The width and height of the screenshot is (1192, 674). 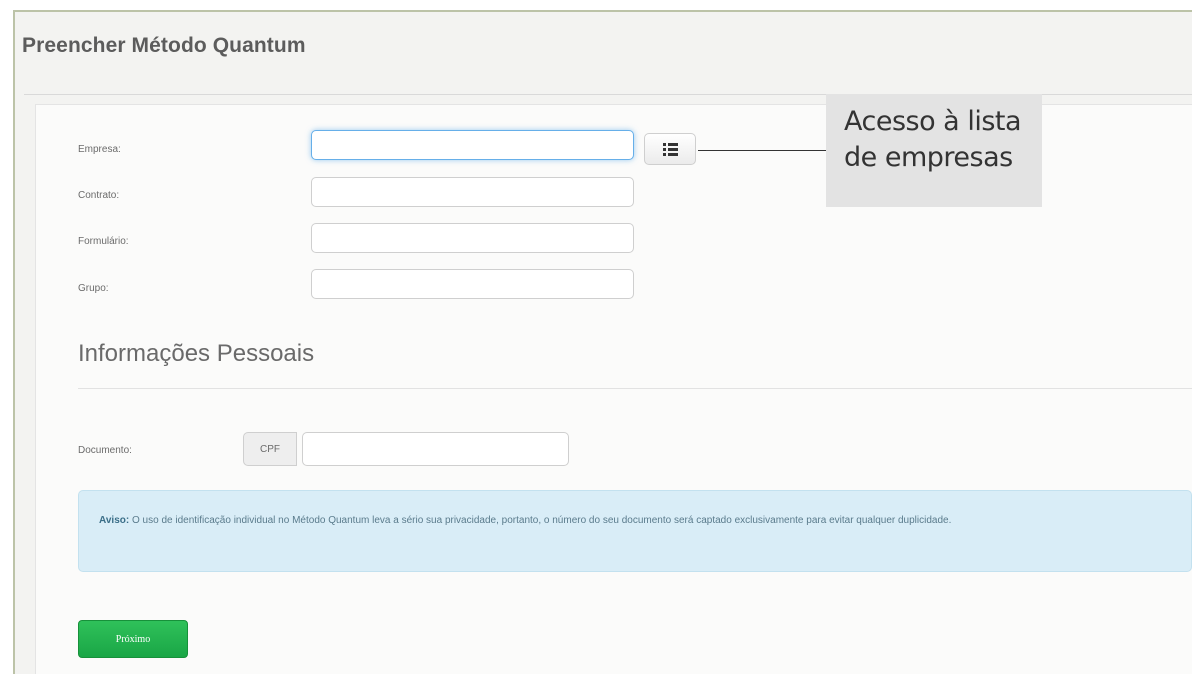 I want to click on callout-line-1: Acesso à lista, so click(x=933, y=121).